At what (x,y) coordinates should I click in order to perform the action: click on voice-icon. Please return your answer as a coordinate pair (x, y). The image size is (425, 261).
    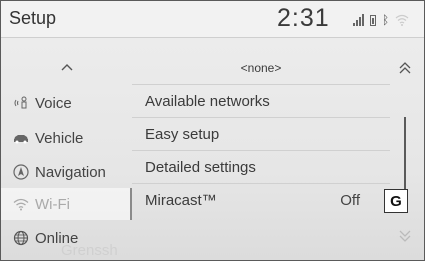
    Looking at the image, I should click on (21, 103).